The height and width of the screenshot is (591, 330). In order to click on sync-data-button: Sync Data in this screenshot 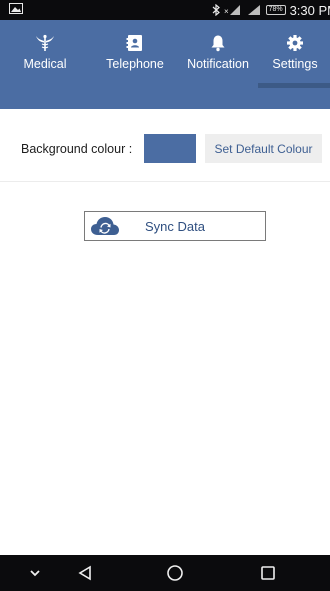, I will do `click(175, 226)`.